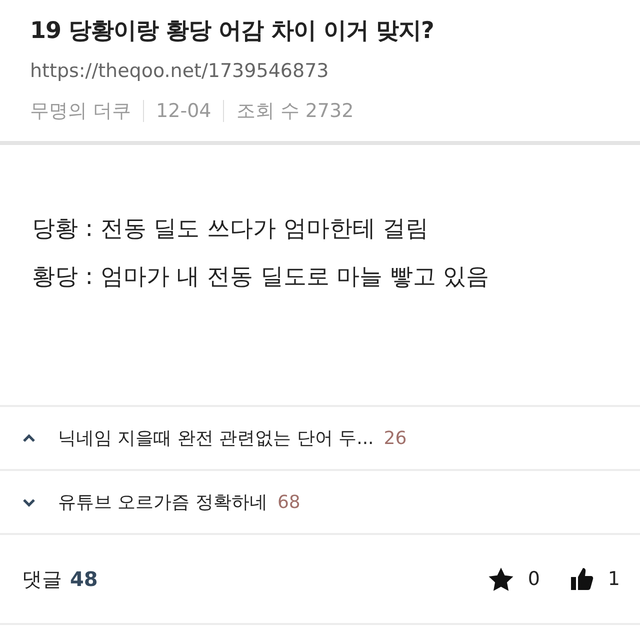 The height and width of the screenshot is (640, 640). What do you see at coordinates (295, 111) in the screenshot?
I see `view-count: 조회 수 2732` at bounding box center [295, 111].